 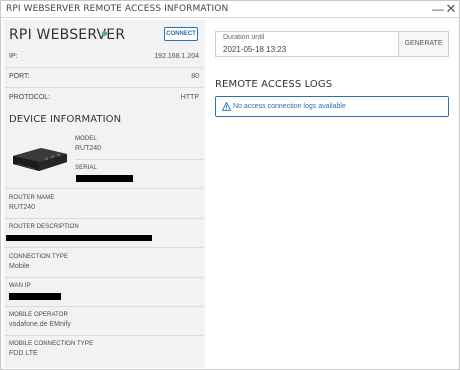 What do you see at coordinates (86, 139) in the screenshot?
I see `model-label: MODEL` at bounding box center [86, 139].